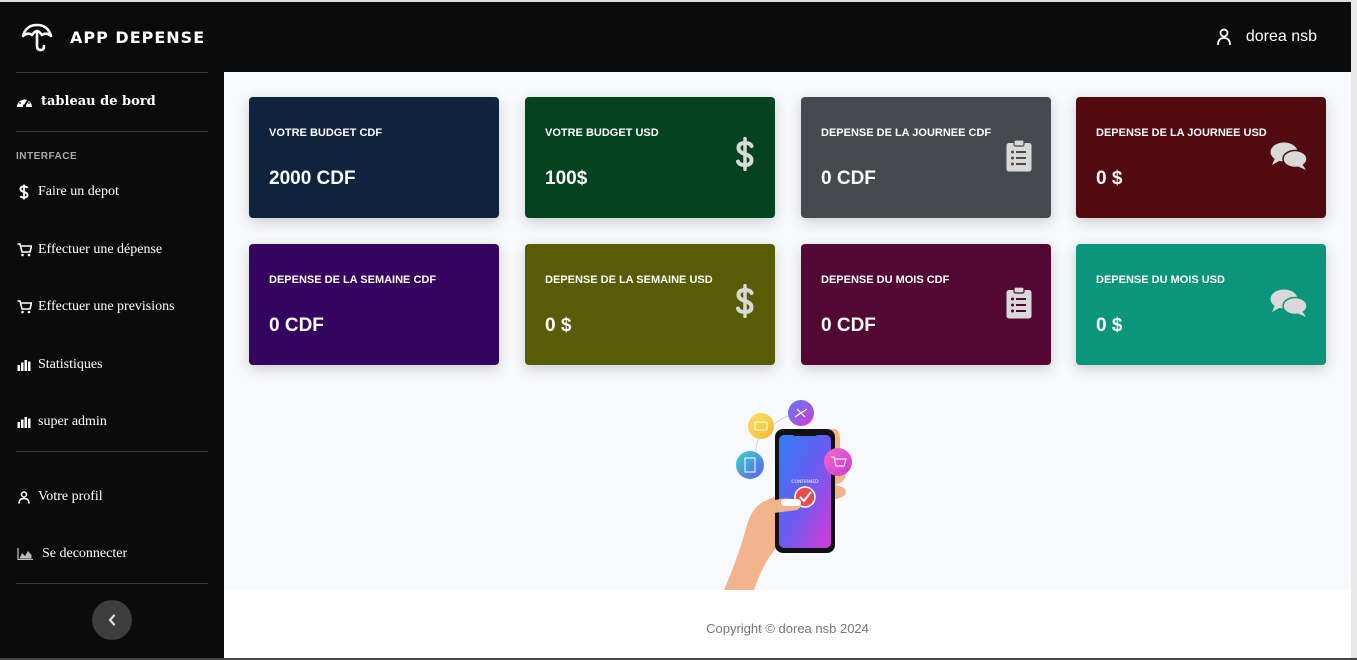 Image resolution: width=1357 pixels, height=660 pixels. What do you see at coordinates (602, 133) in the screenshot?
I see `card-label: VOTRE BUDGET USD` at bounding box center [602, 133].